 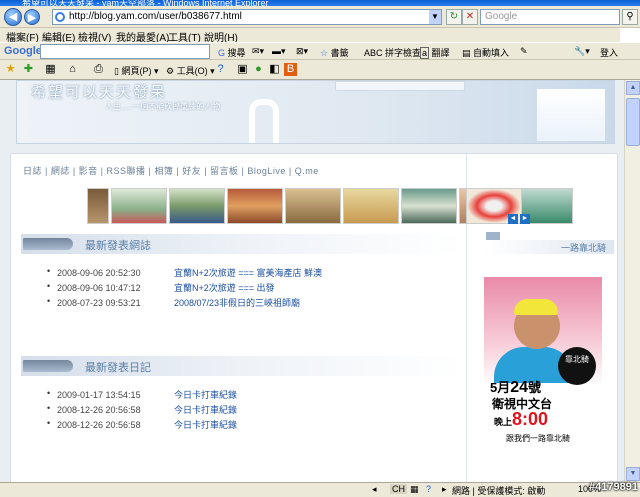 What do you see at coordinates (444, 489) in the screenshot?
I see `ime-options-icon: ▸` at bounding box center [444, 489].